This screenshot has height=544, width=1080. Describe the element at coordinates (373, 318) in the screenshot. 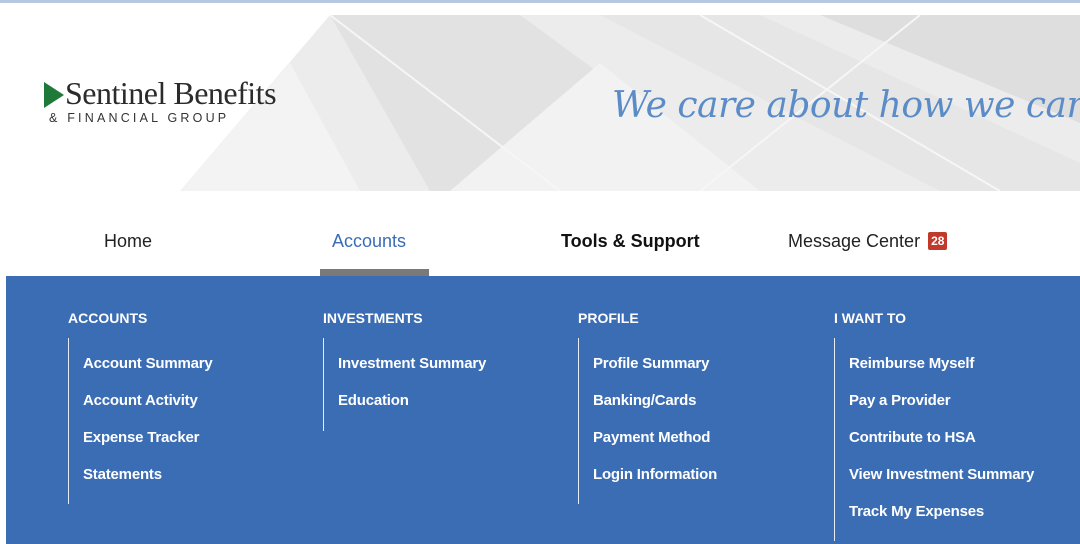

I see `menu-heading-investments: INVESTMENTS` at that location.